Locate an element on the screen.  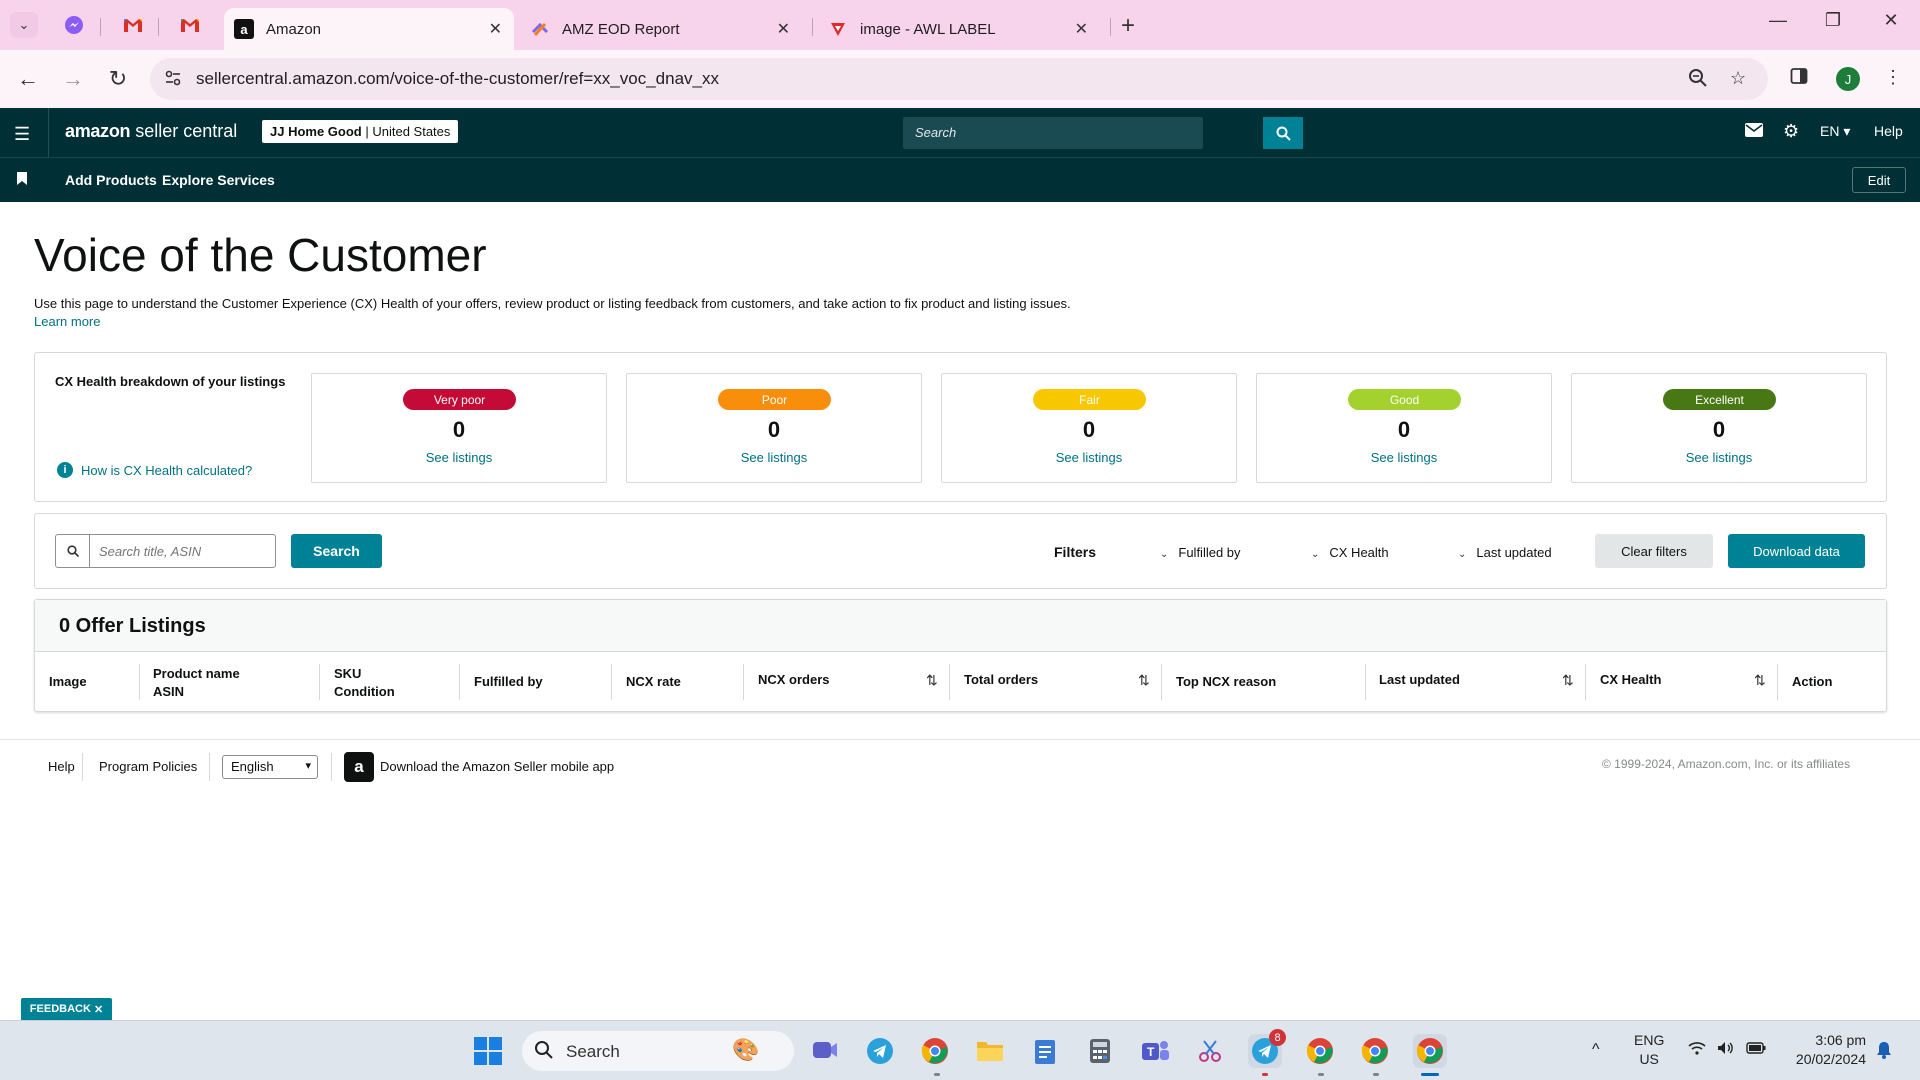
windows-start-icon is located at coordinates (488, 1051).